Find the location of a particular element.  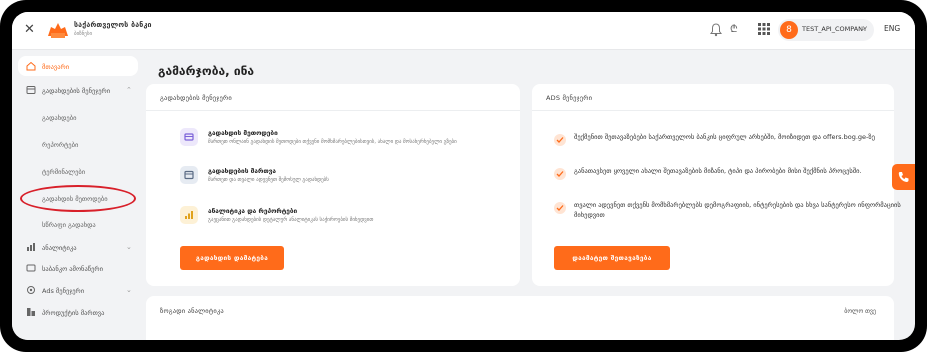

add-payment-button: გადახდის დამატება is located at coordinates (232, 258).